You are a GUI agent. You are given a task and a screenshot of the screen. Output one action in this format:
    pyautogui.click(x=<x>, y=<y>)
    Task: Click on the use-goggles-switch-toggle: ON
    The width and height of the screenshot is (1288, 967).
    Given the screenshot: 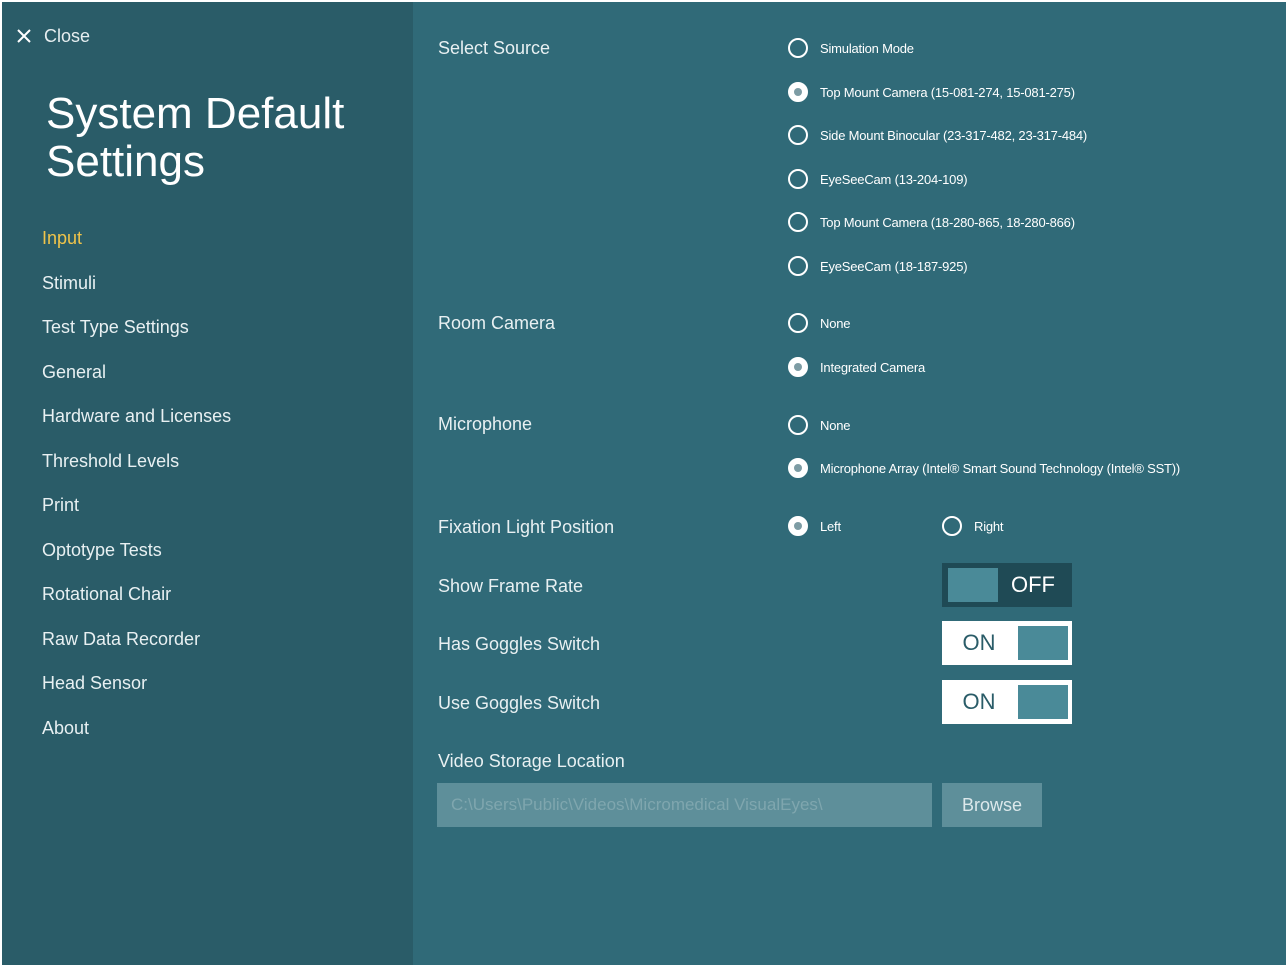 What is the action you would take?
    pyautogui.click(x=1007, y=702)
    